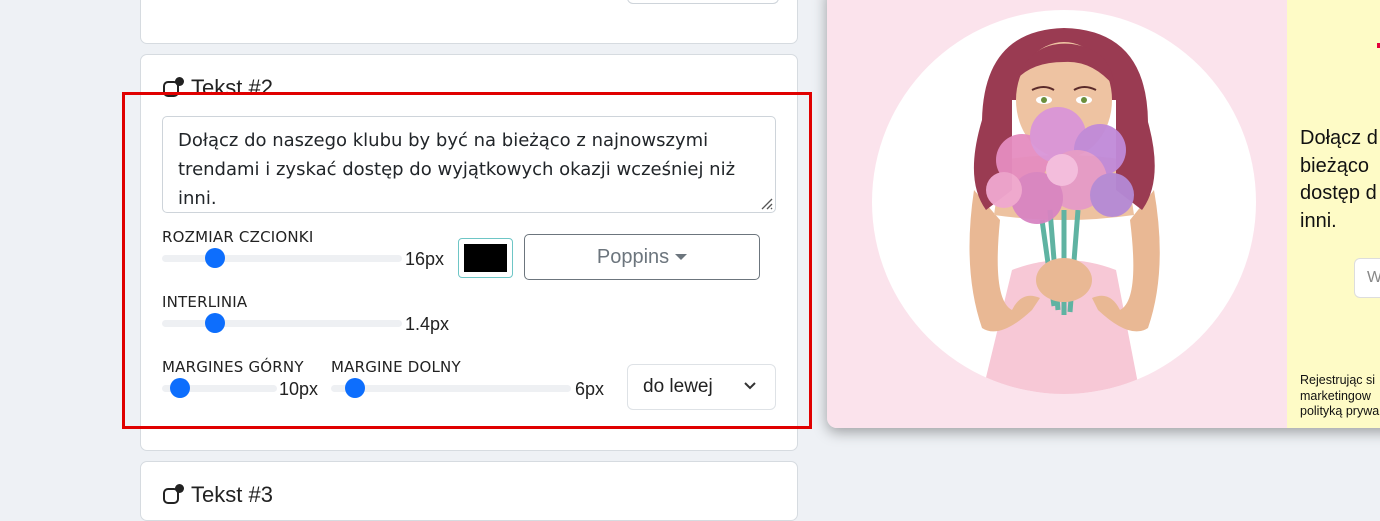 This screenshot has height=521, width=1380. What do you see at coordinates (1335, 395) in the screenshot?
I see `preview-legal-line: marketingow` at bounding box center [1335, 395].